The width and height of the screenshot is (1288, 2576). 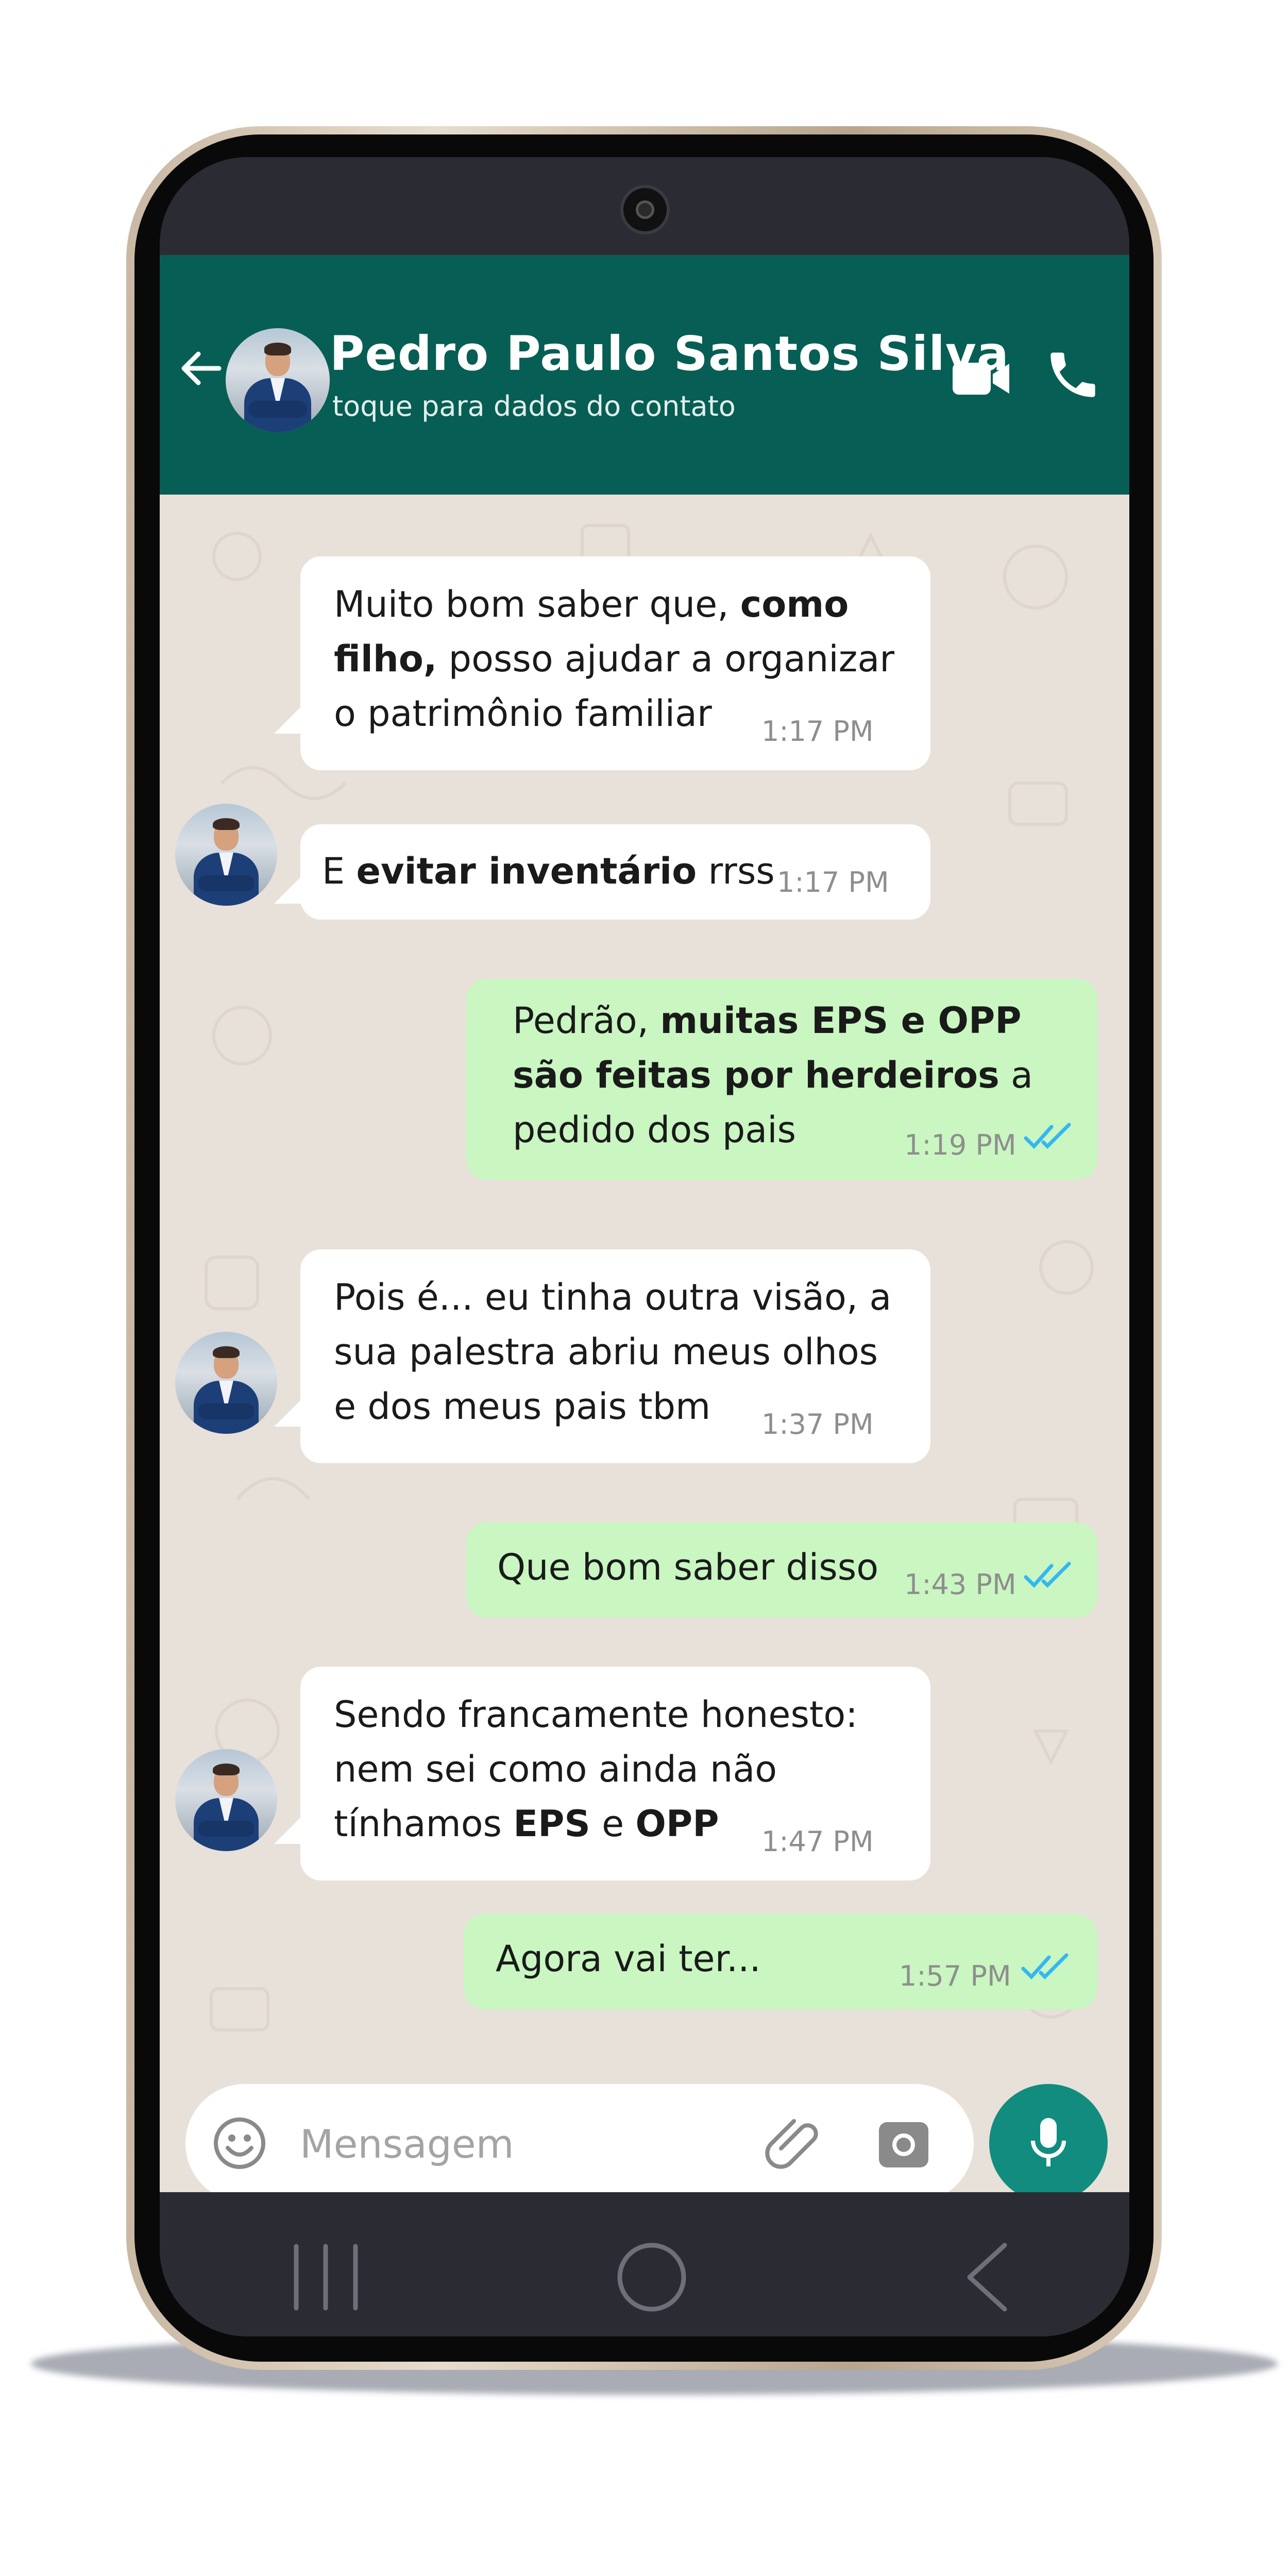 I want to click on recent-apps-icon, so click(x=326, y=2277).